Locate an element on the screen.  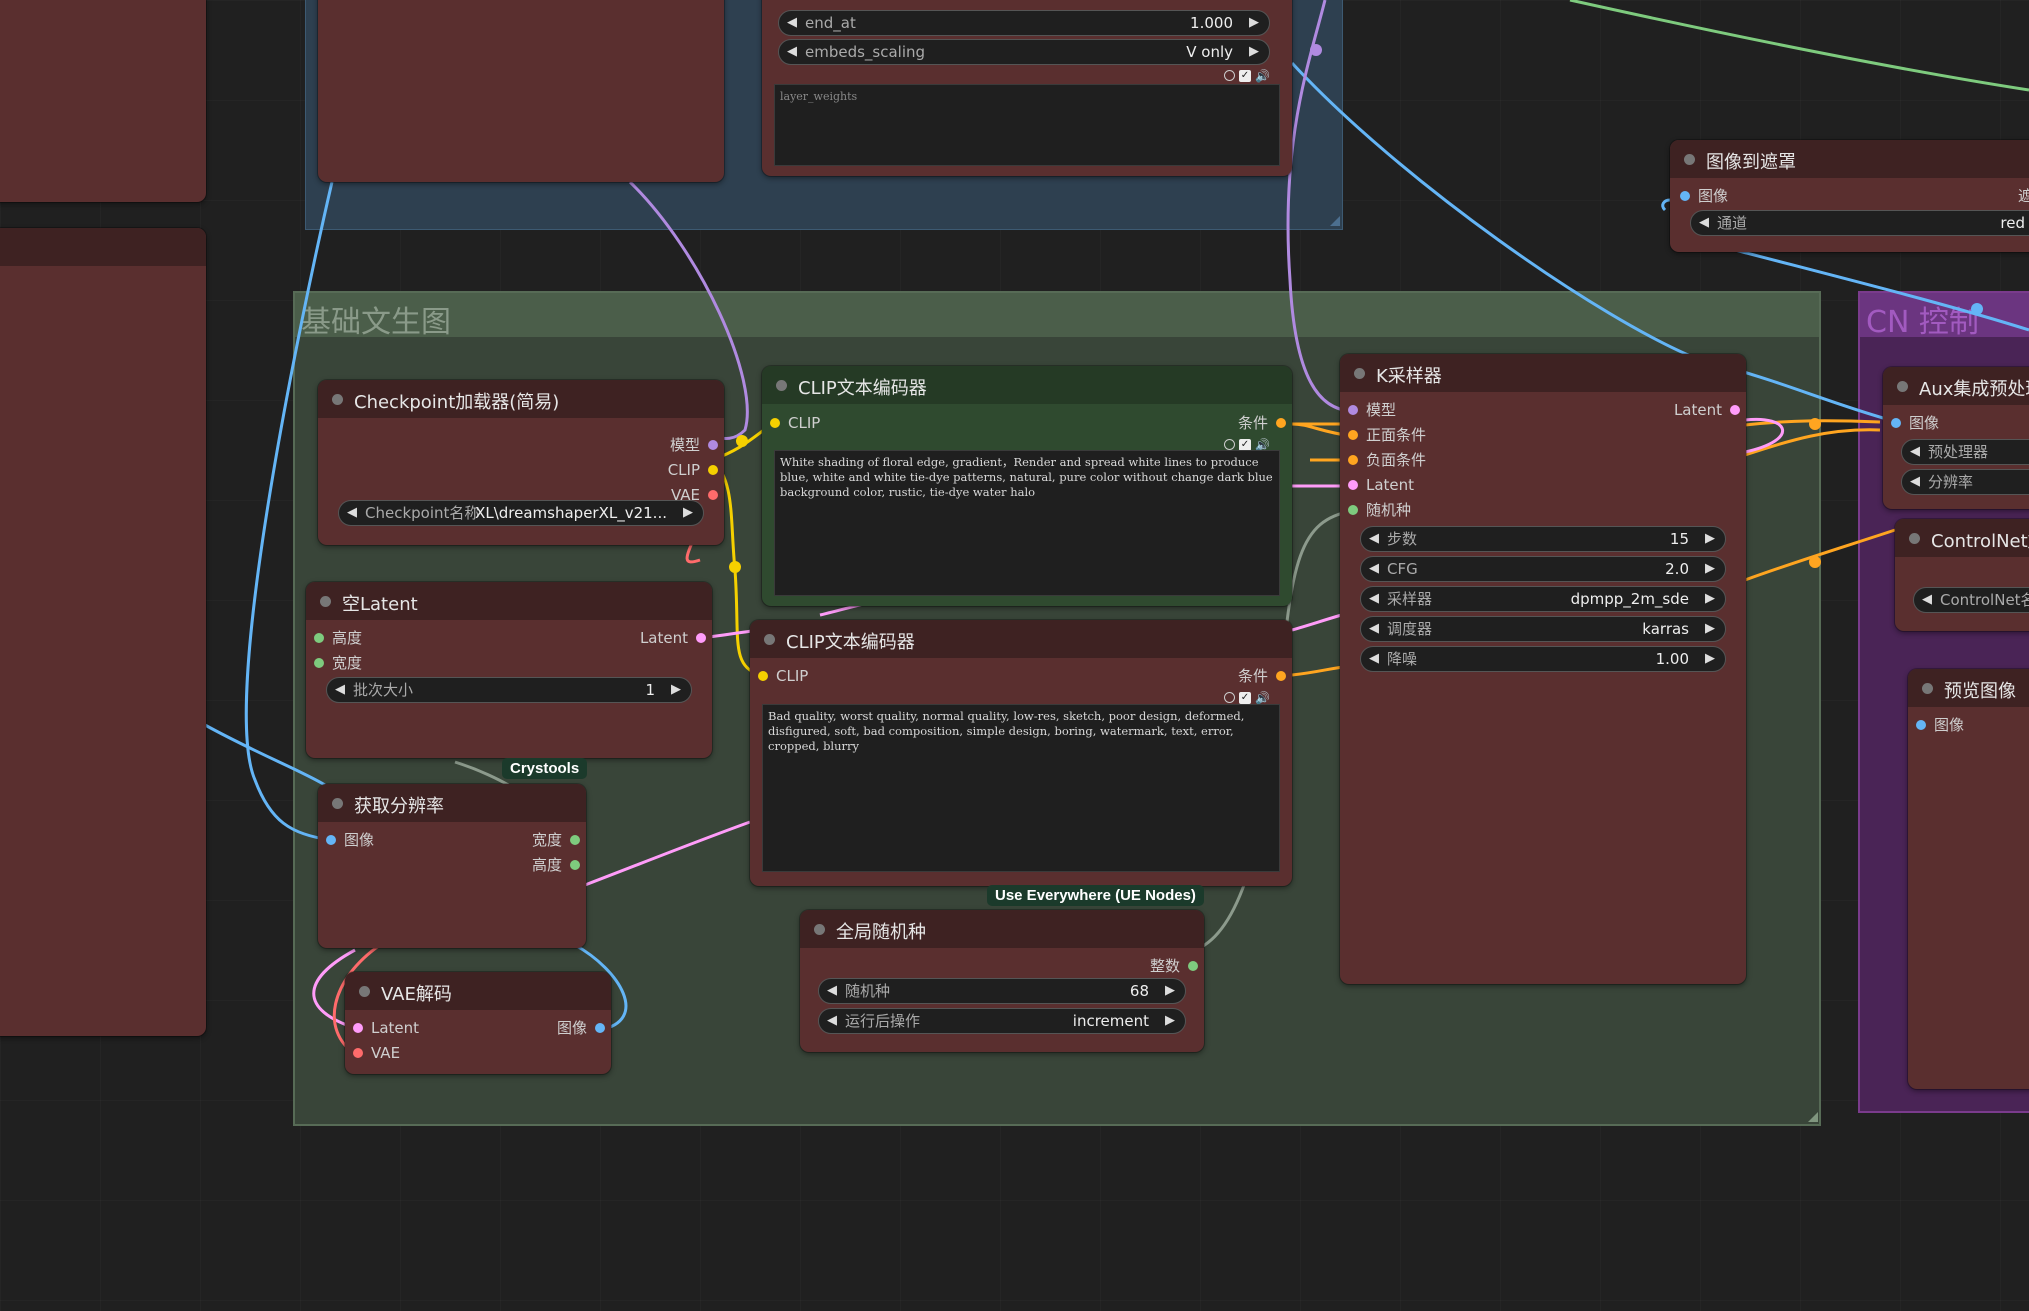
widget-preprocessor: ◀ 预处理器 is located at coordinates (1965, 452).